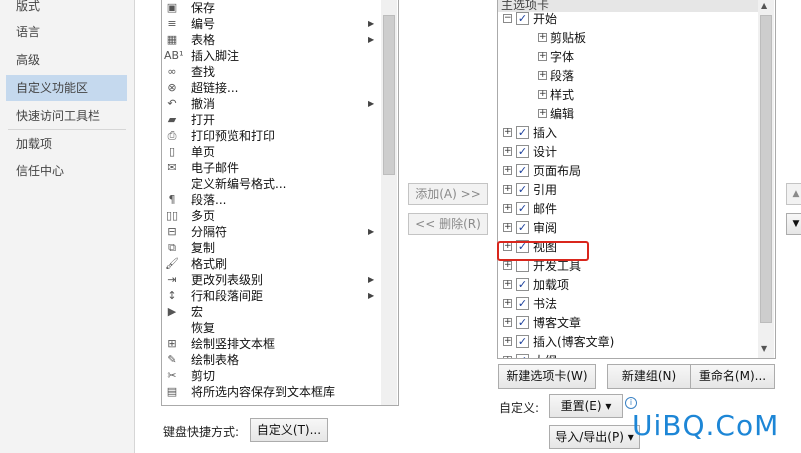  Describe the element at coordinates (272, 344) in the screenshot. I see `command-item: ⊞ 绘制竖排文本框` at that location.